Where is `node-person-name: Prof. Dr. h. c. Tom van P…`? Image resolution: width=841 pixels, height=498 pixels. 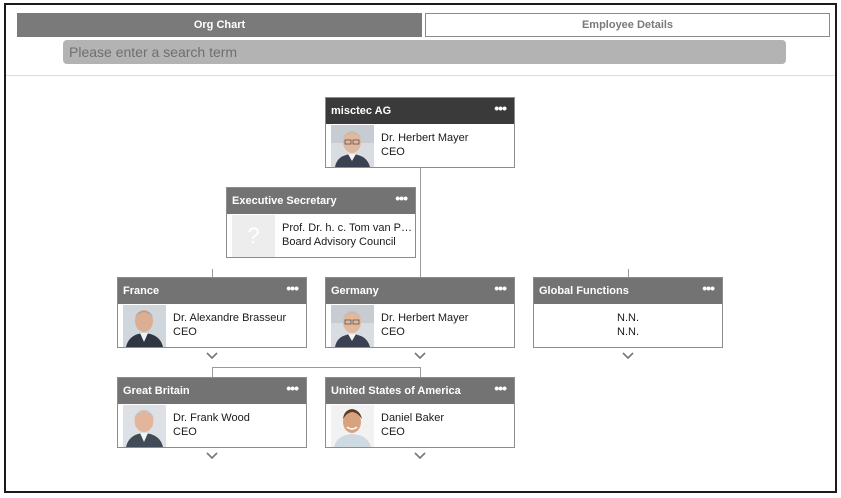 node-person-name: Prof. Dr. h. c. Tom van P… is located at coordinates (347, 228).